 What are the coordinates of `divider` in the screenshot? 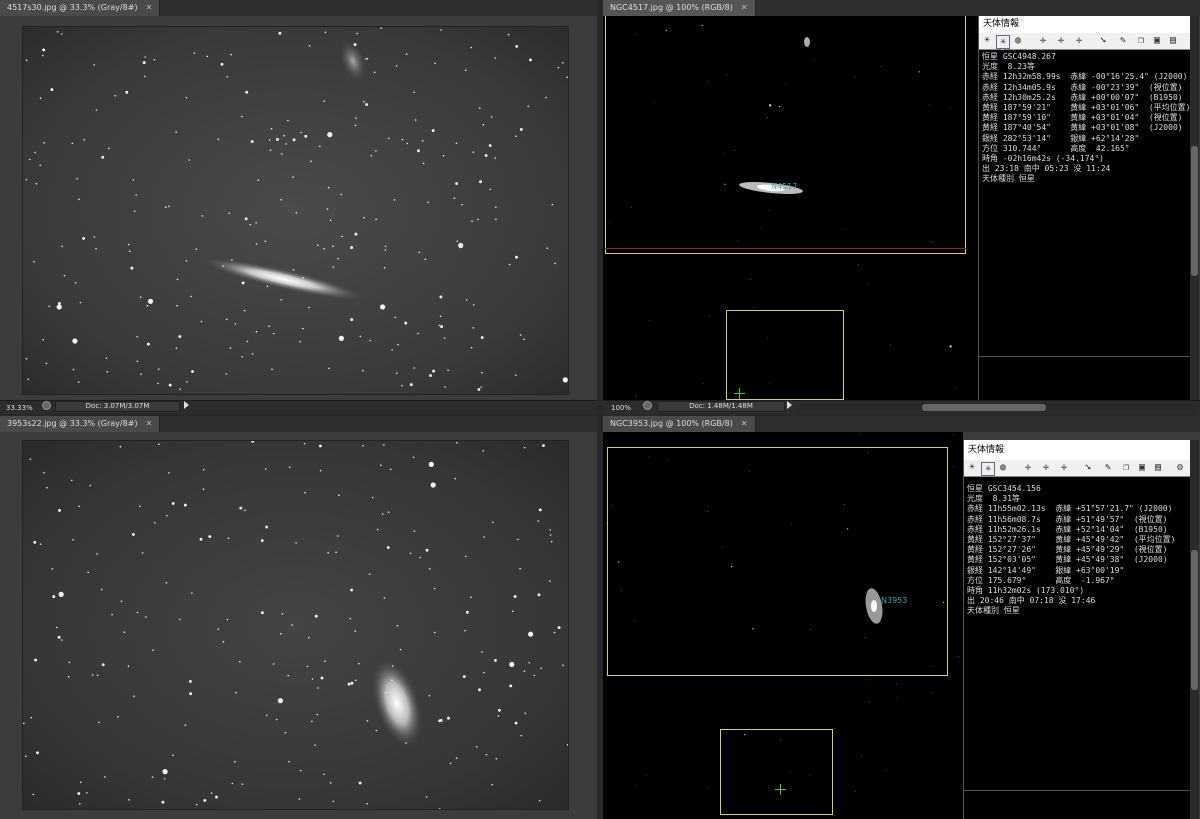 It's located at (1077, 790).